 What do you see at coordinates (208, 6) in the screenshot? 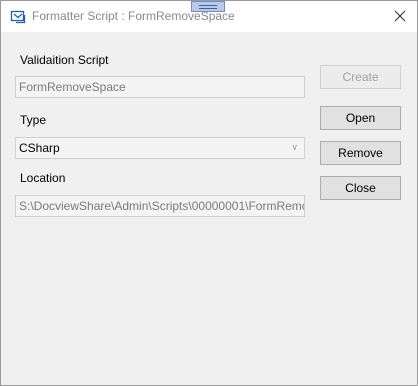
I see `drag-grip-handle` at bounding box center [208, 6].